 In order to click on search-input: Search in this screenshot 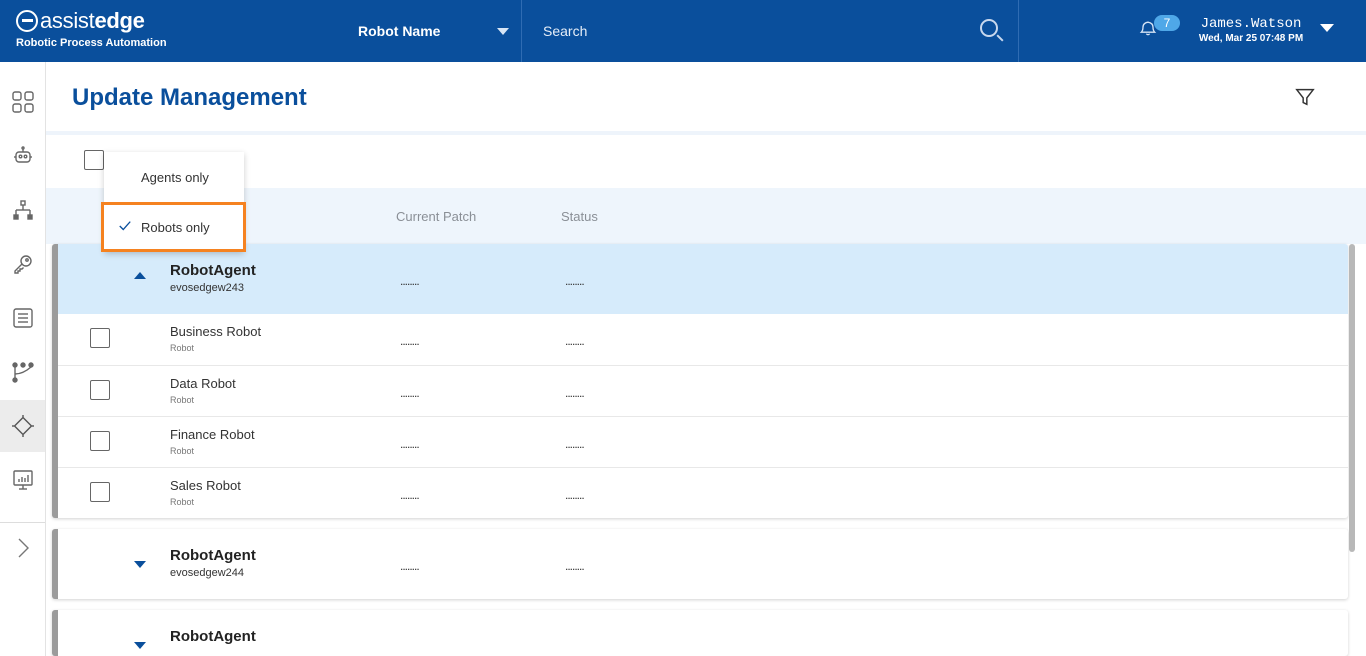, I will do `click(771, 31)`.